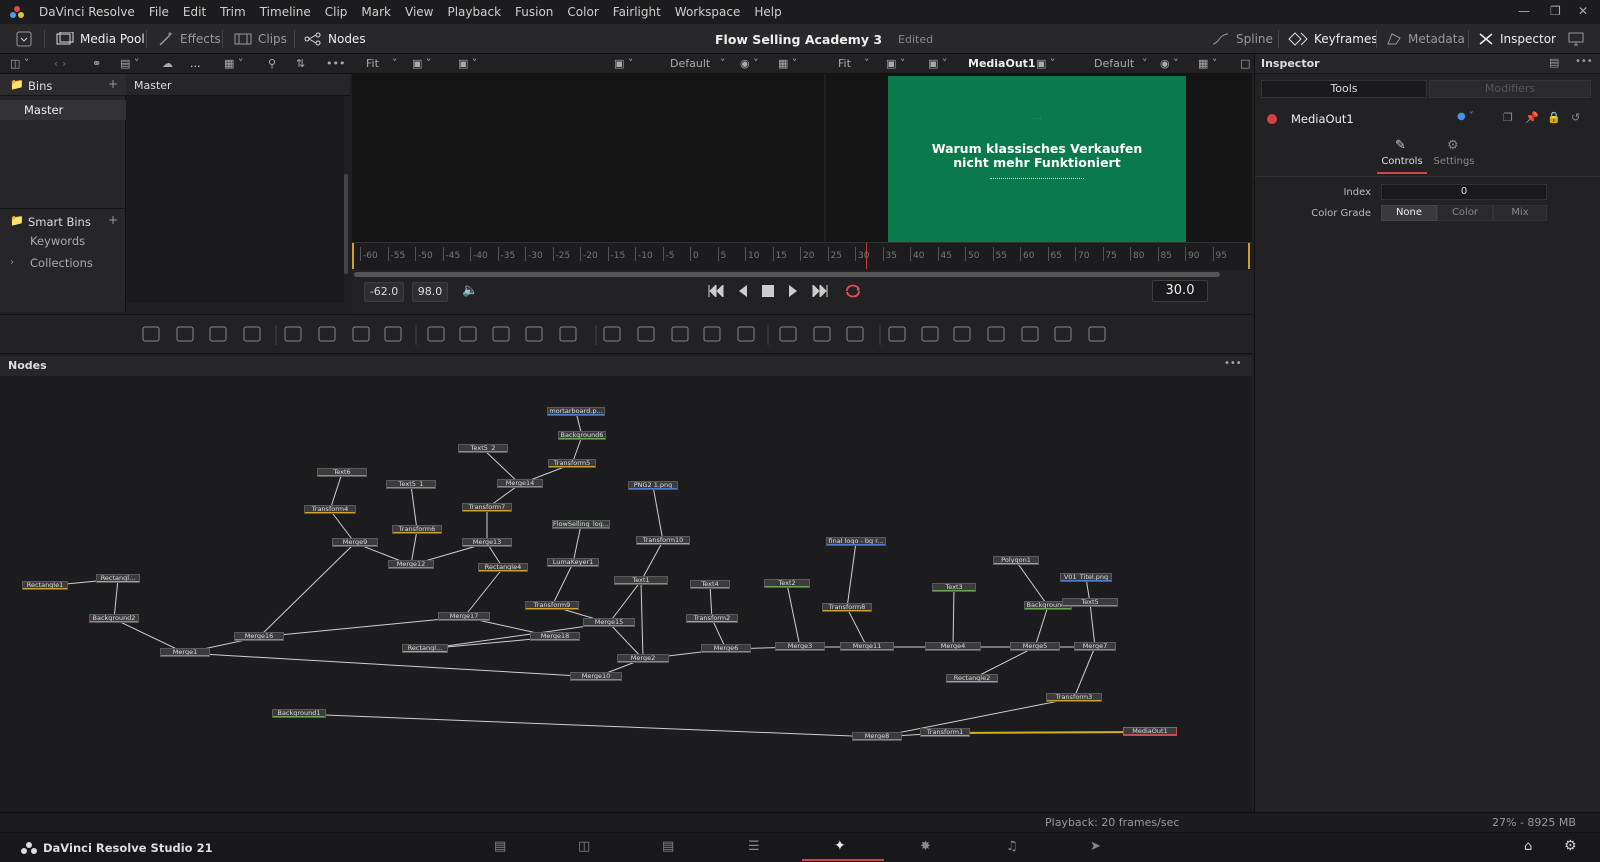 The width and height of the screenshot is (1600, 862). I want to click on menu-workspace: Workspace, so click(708, 12).